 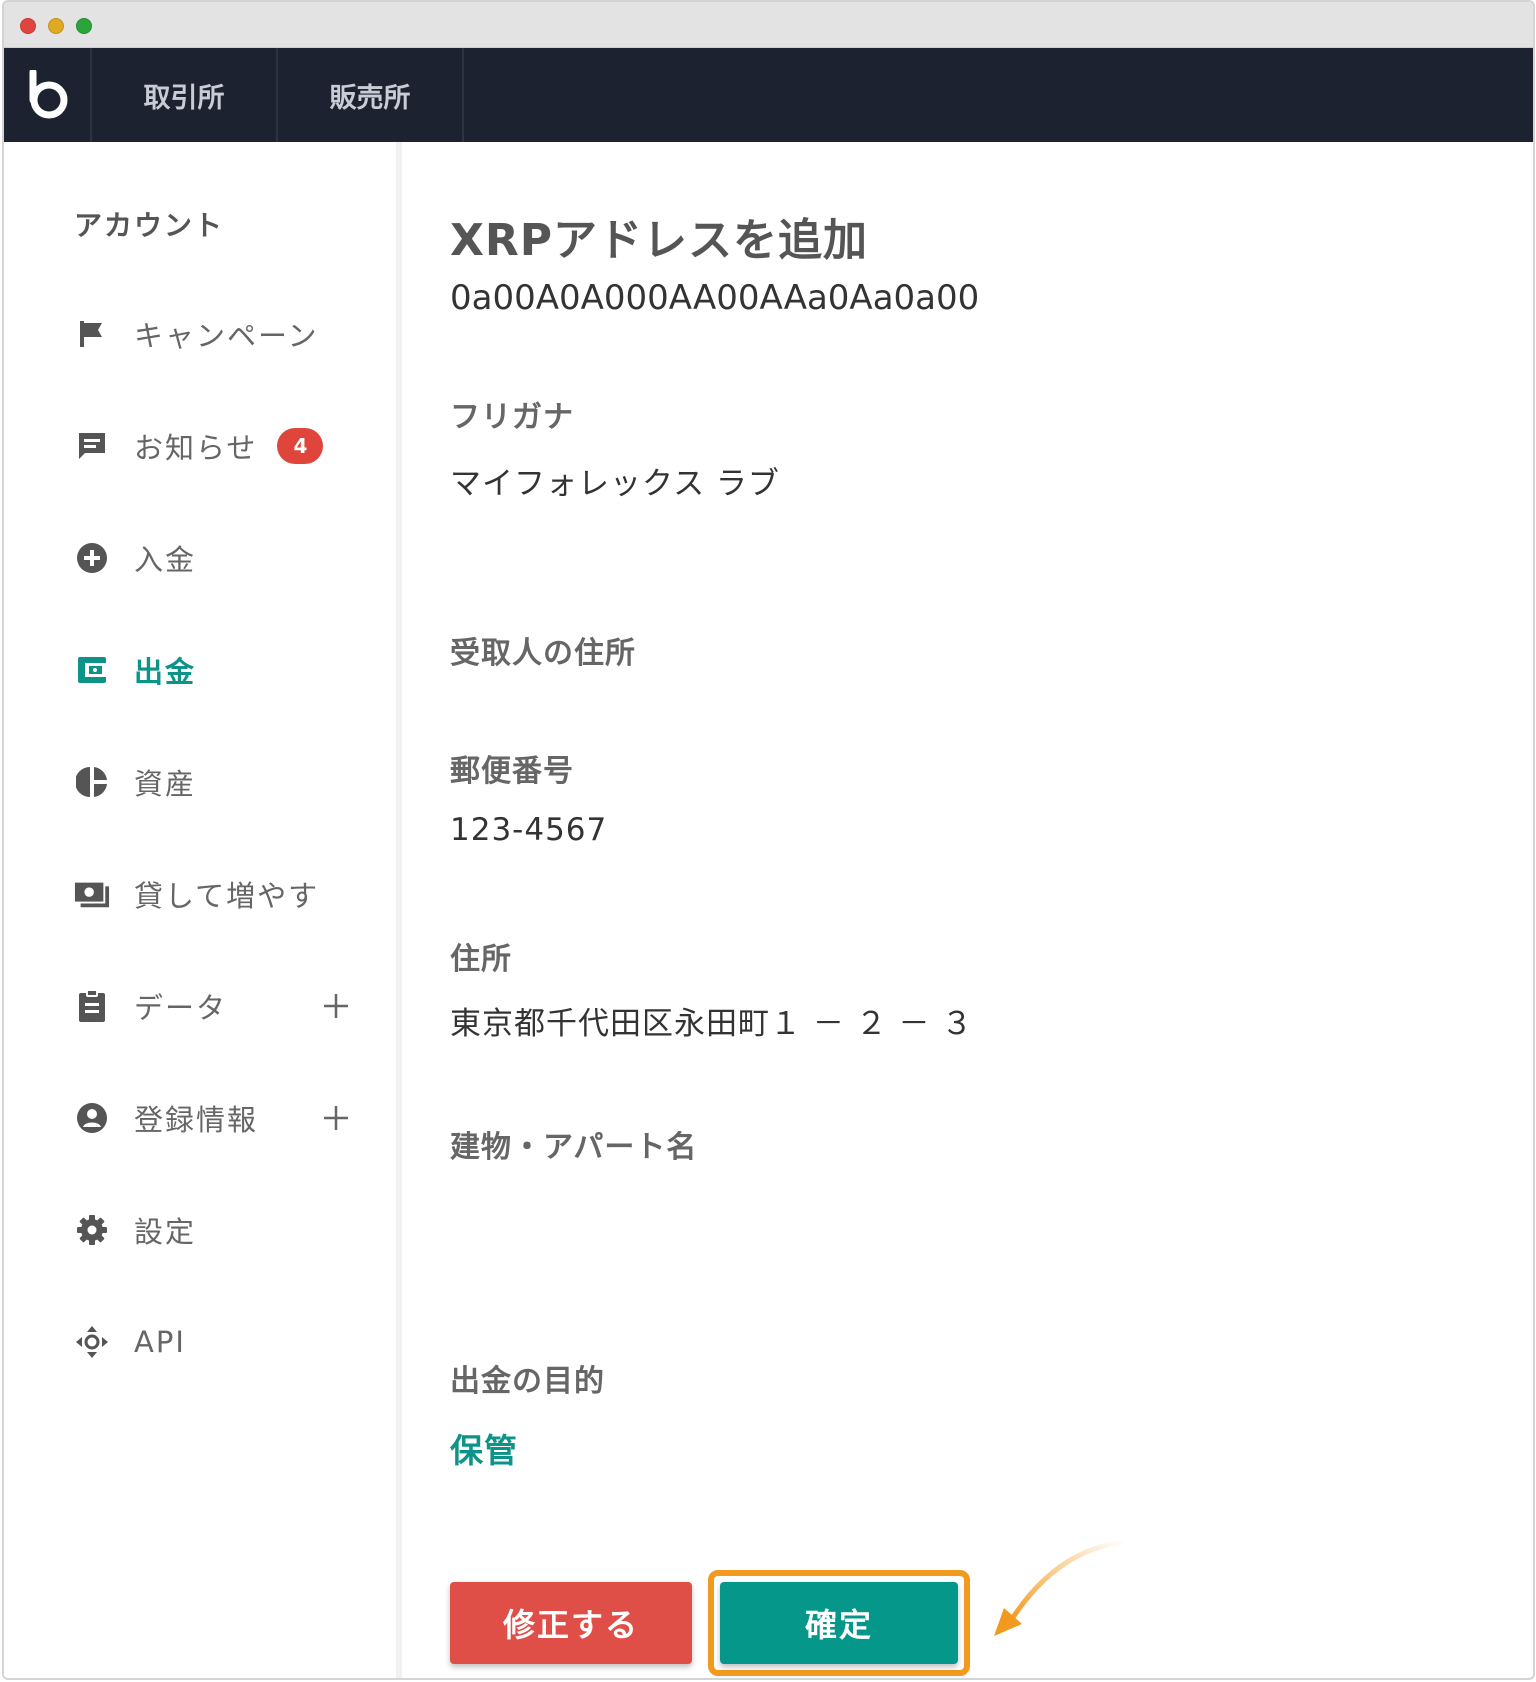 I want to click on message-icon, so click(x=92, y=446).